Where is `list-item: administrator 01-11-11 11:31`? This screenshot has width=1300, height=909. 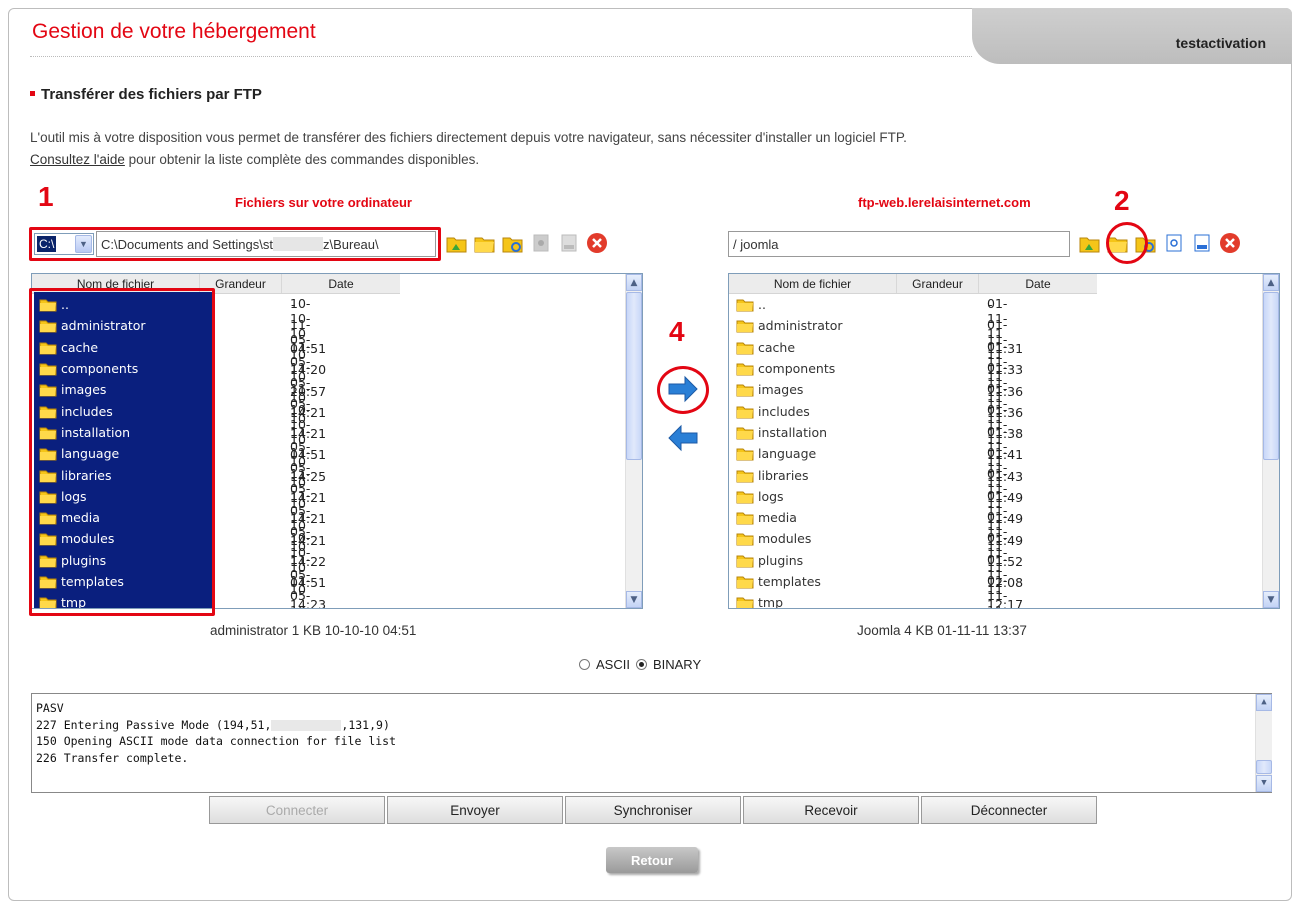 list-item: administrator 01-11-11 11:31 is located at coordinates (876, 326).